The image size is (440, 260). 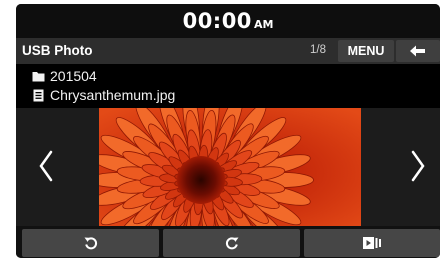 I want to click on file-name: Chrysanthemum.jpg, so click(x=113, y=95).